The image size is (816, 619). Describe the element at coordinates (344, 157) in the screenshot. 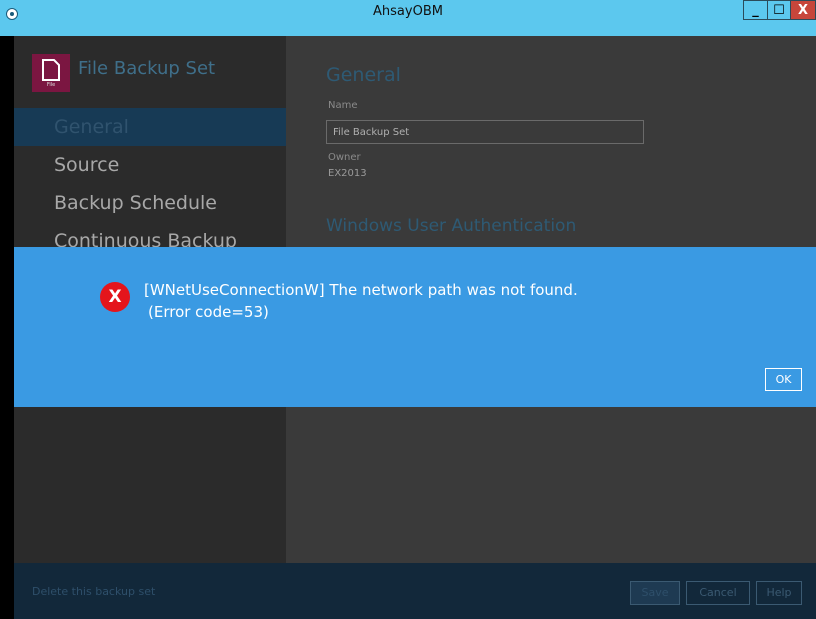

I see `owner-label: Owner` at that location.